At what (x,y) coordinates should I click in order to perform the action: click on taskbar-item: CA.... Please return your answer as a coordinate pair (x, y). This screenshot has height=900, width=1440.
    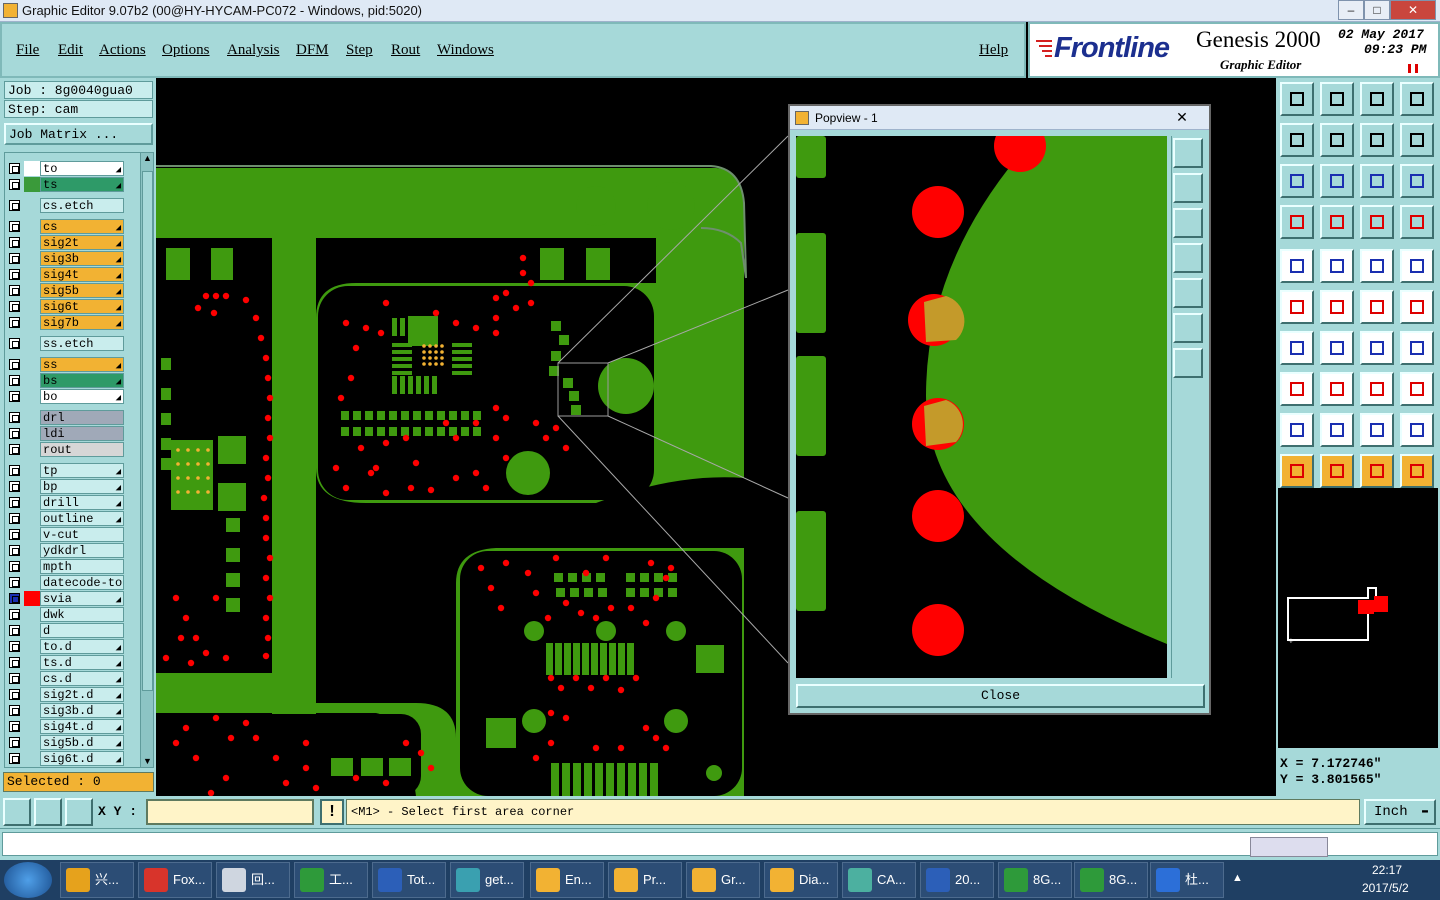
    Looking at the image, I should click on (879, 880).